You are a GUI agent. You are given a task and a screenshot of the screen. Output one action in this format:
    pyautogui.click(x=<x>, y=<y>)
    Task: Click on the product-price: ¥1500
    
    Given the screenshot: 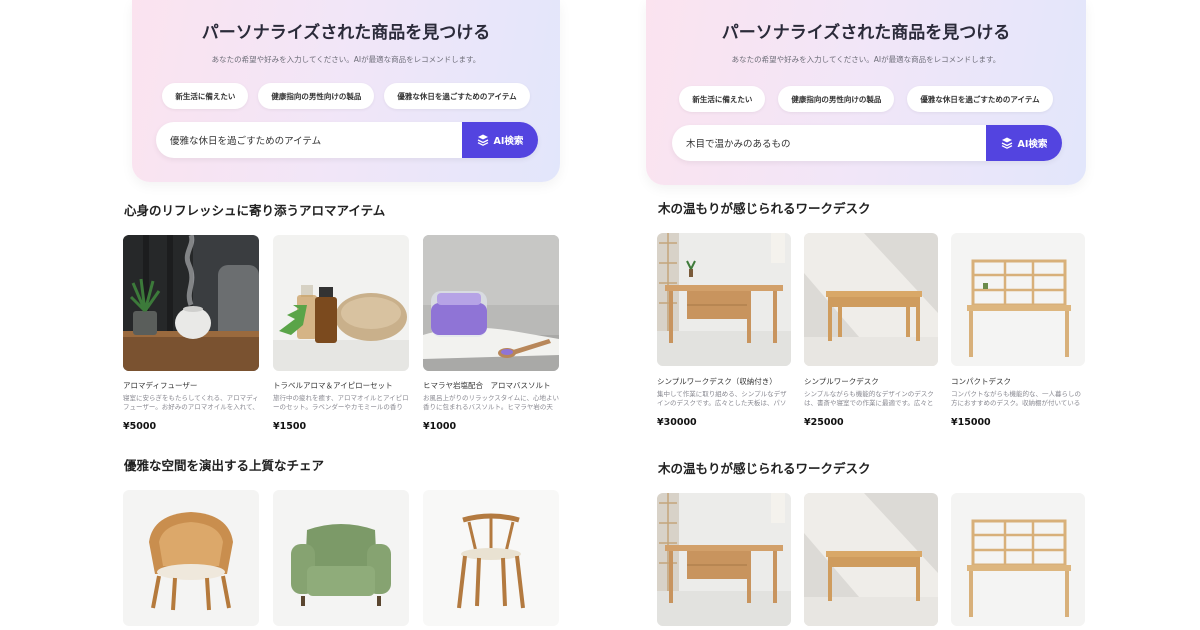 What is the action you would take?
    pyautogui.click(x=290, y=426)
    